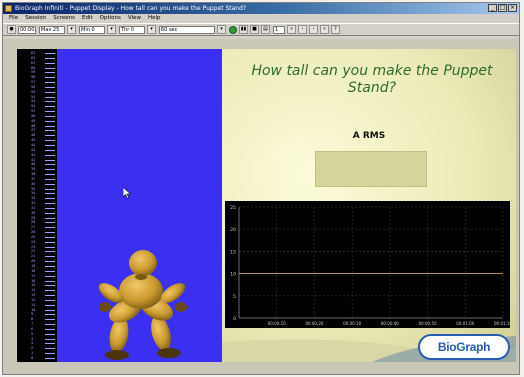 The image size is (524, 377). I want to click on help-icon: ?, so click(335, 29).